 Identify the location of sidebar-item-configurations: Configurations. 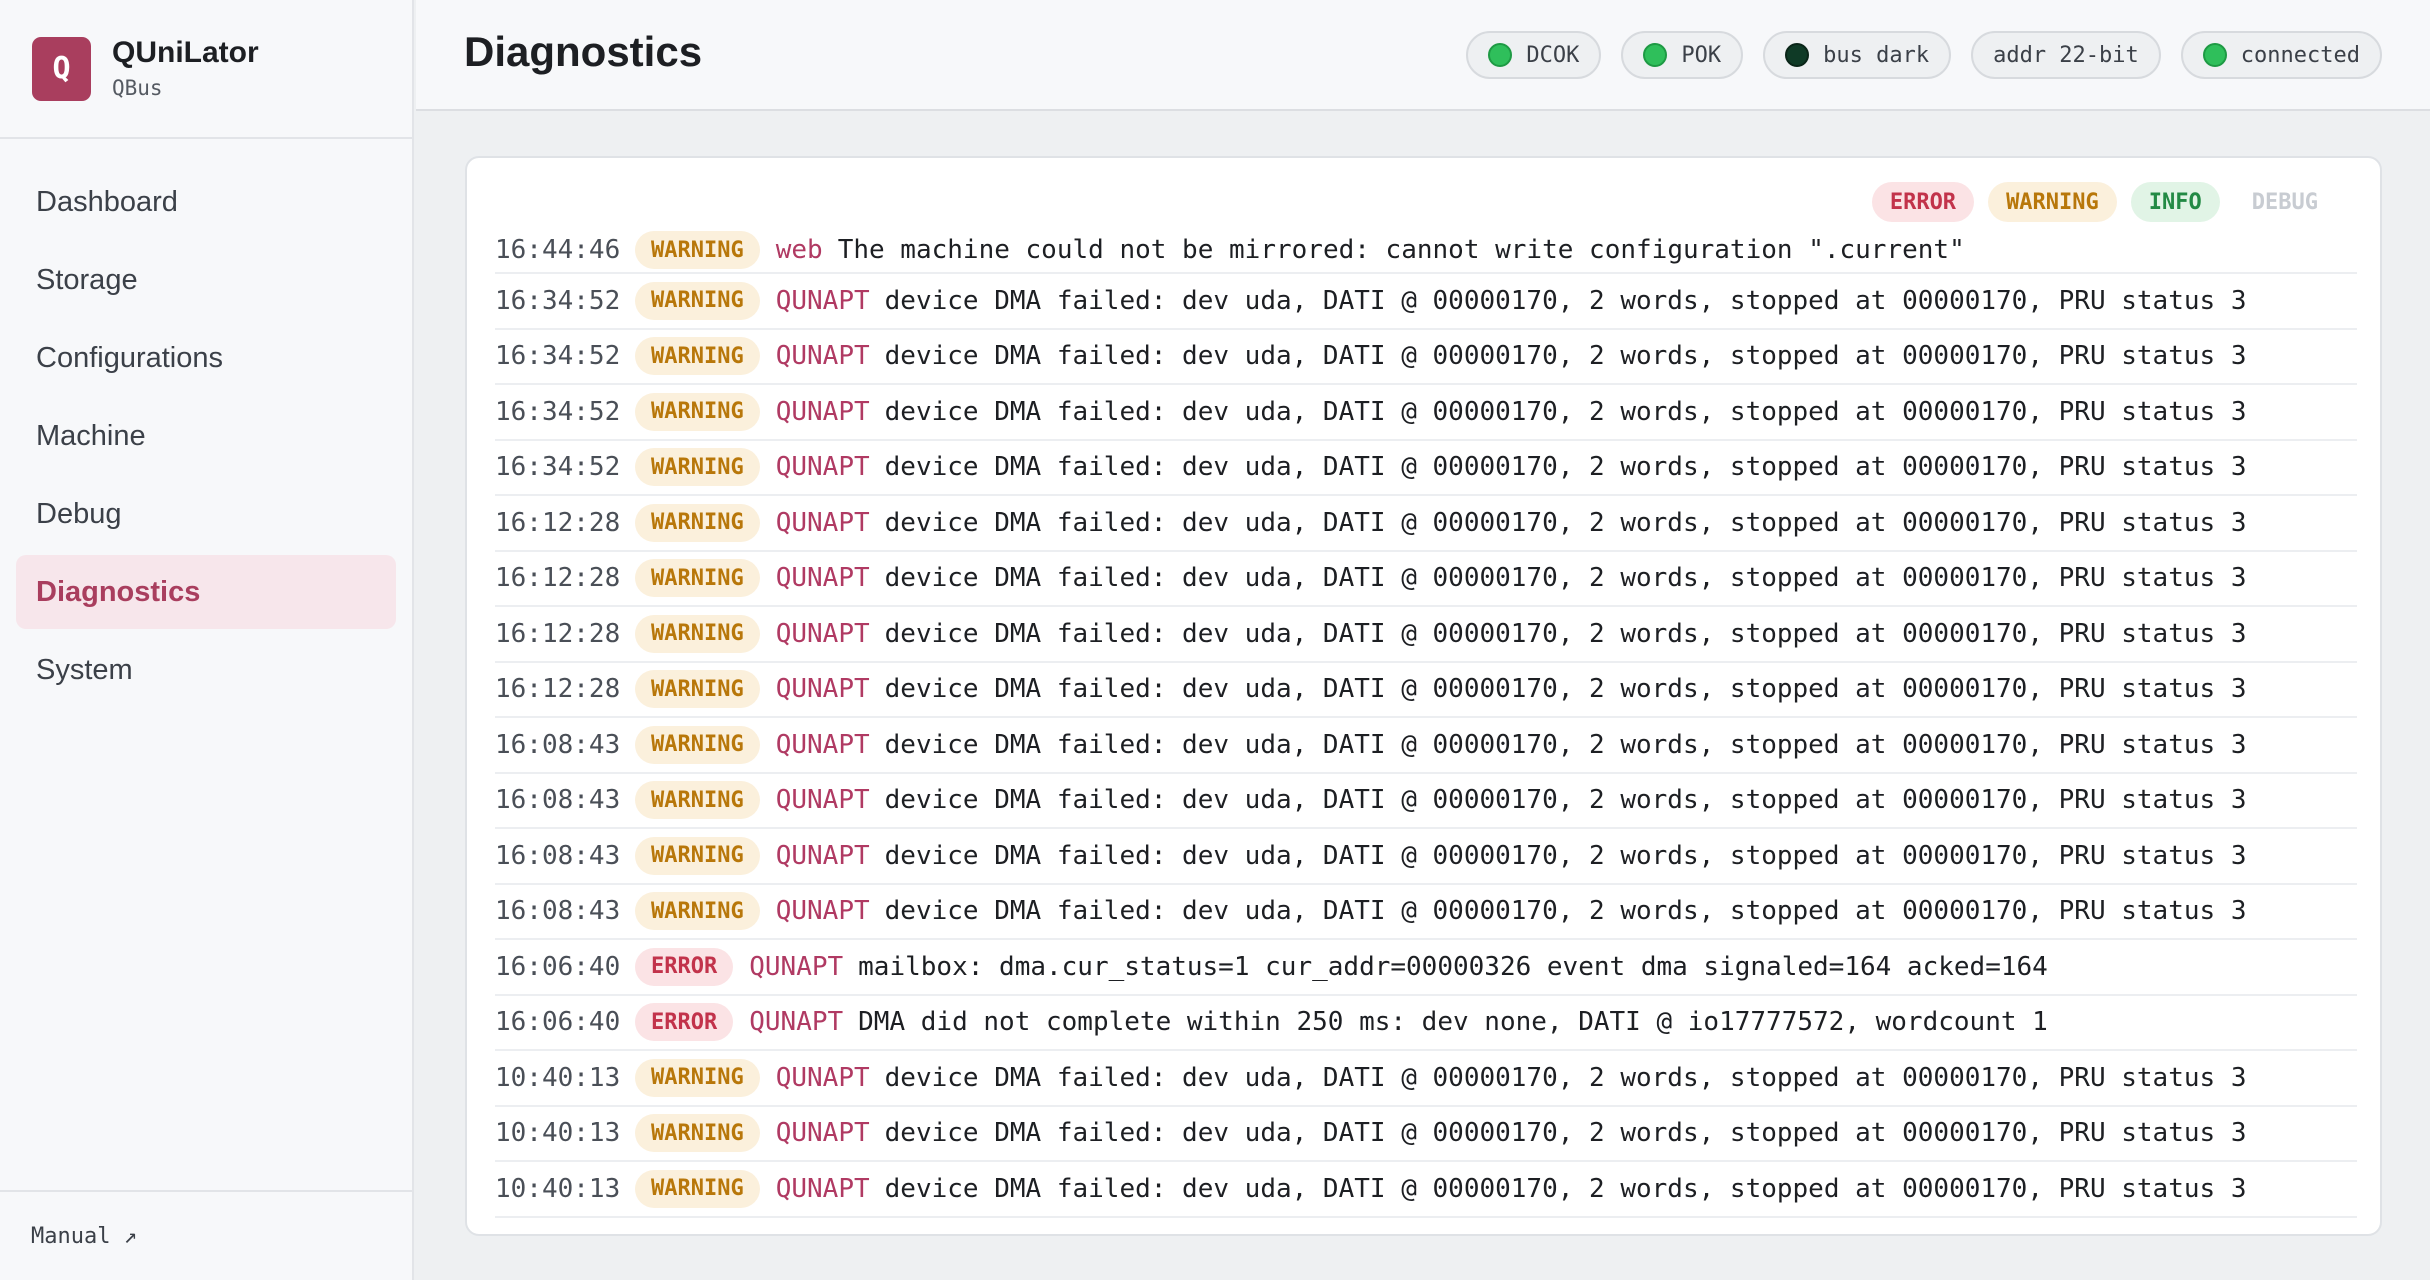
(206, 358).